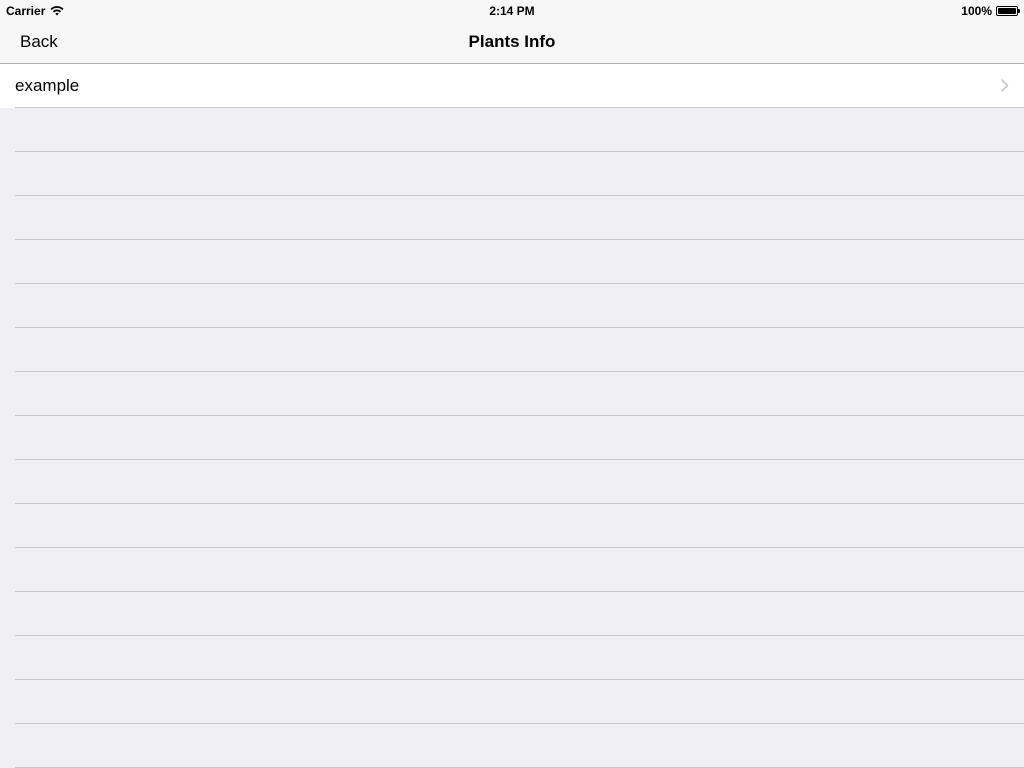 This screenshot has height=768, width=1024. I want to click on top-bar: Carrier 2:14 PM 100% Back Plants Info, so click(512, 32).